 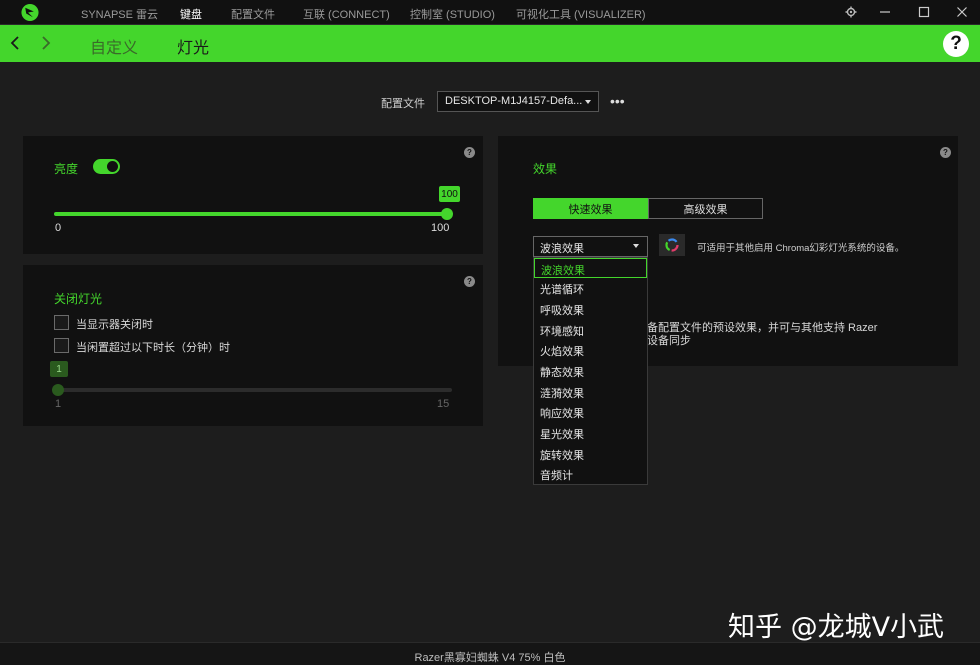 I want to click on chroma-button, so click(x=672, y=245).